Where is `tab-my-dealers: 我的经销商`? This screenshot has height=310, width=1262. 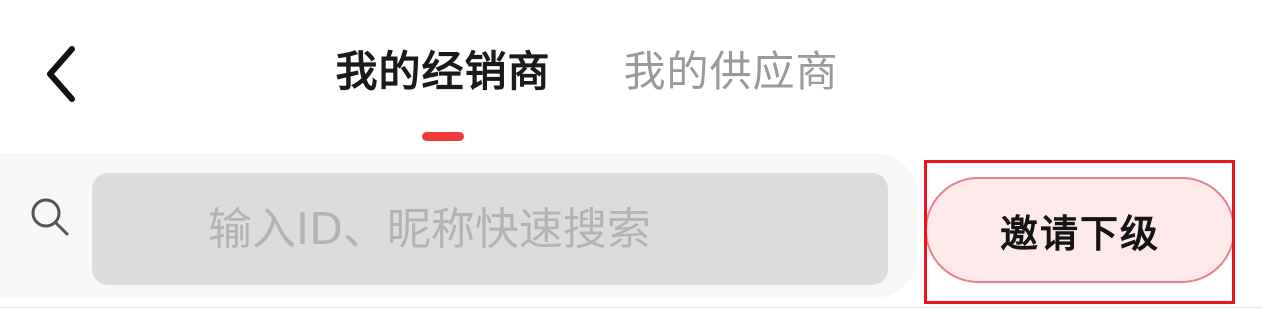
tab-my-dealers: 我的经销商 is located at coordinates (443, 90).